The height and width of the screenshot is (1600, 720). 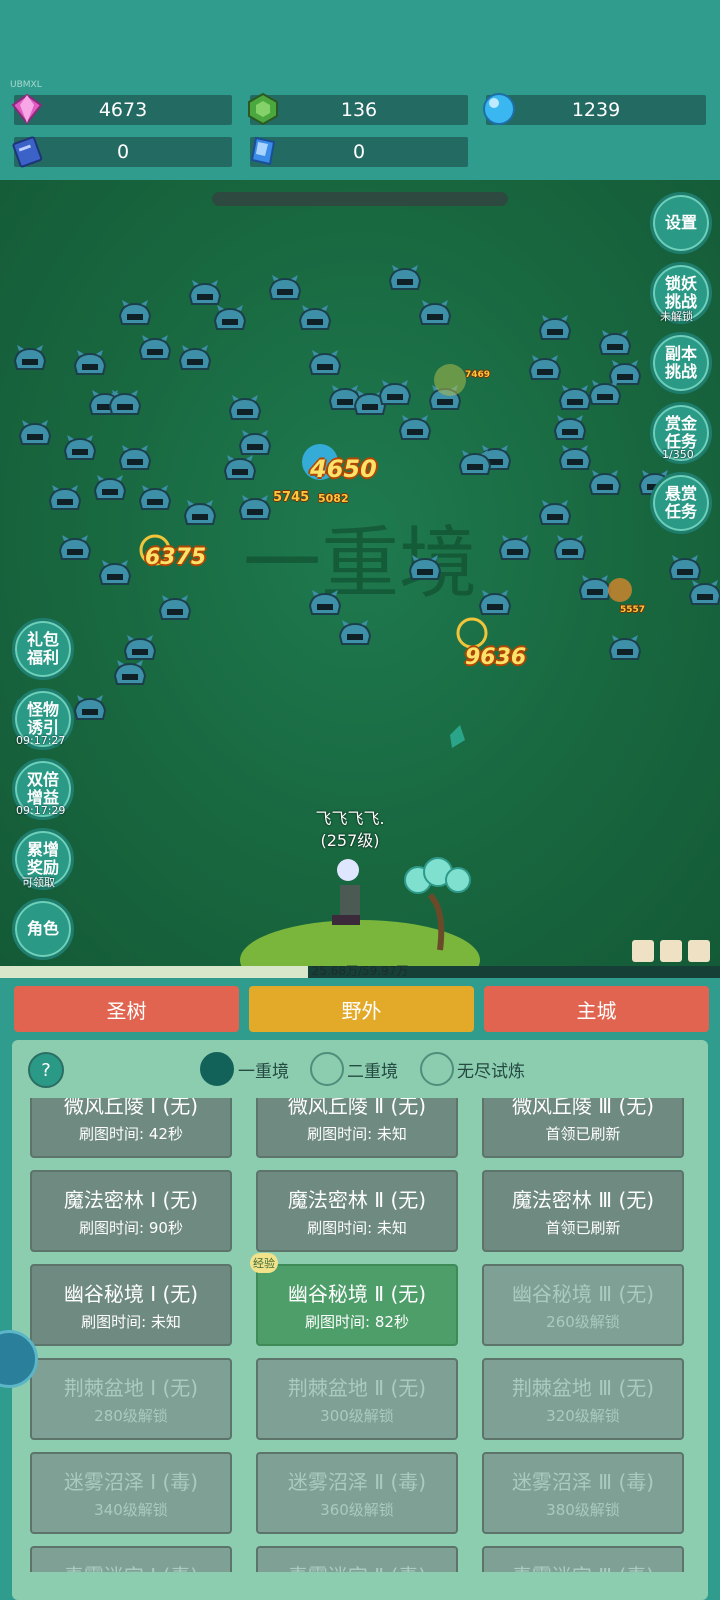 What do you see at coordinates (583, 1200) in the screenshot?
I see `stage-title: 魔法密林 Ⅲ (无)` at bounding box center [583, 1200].